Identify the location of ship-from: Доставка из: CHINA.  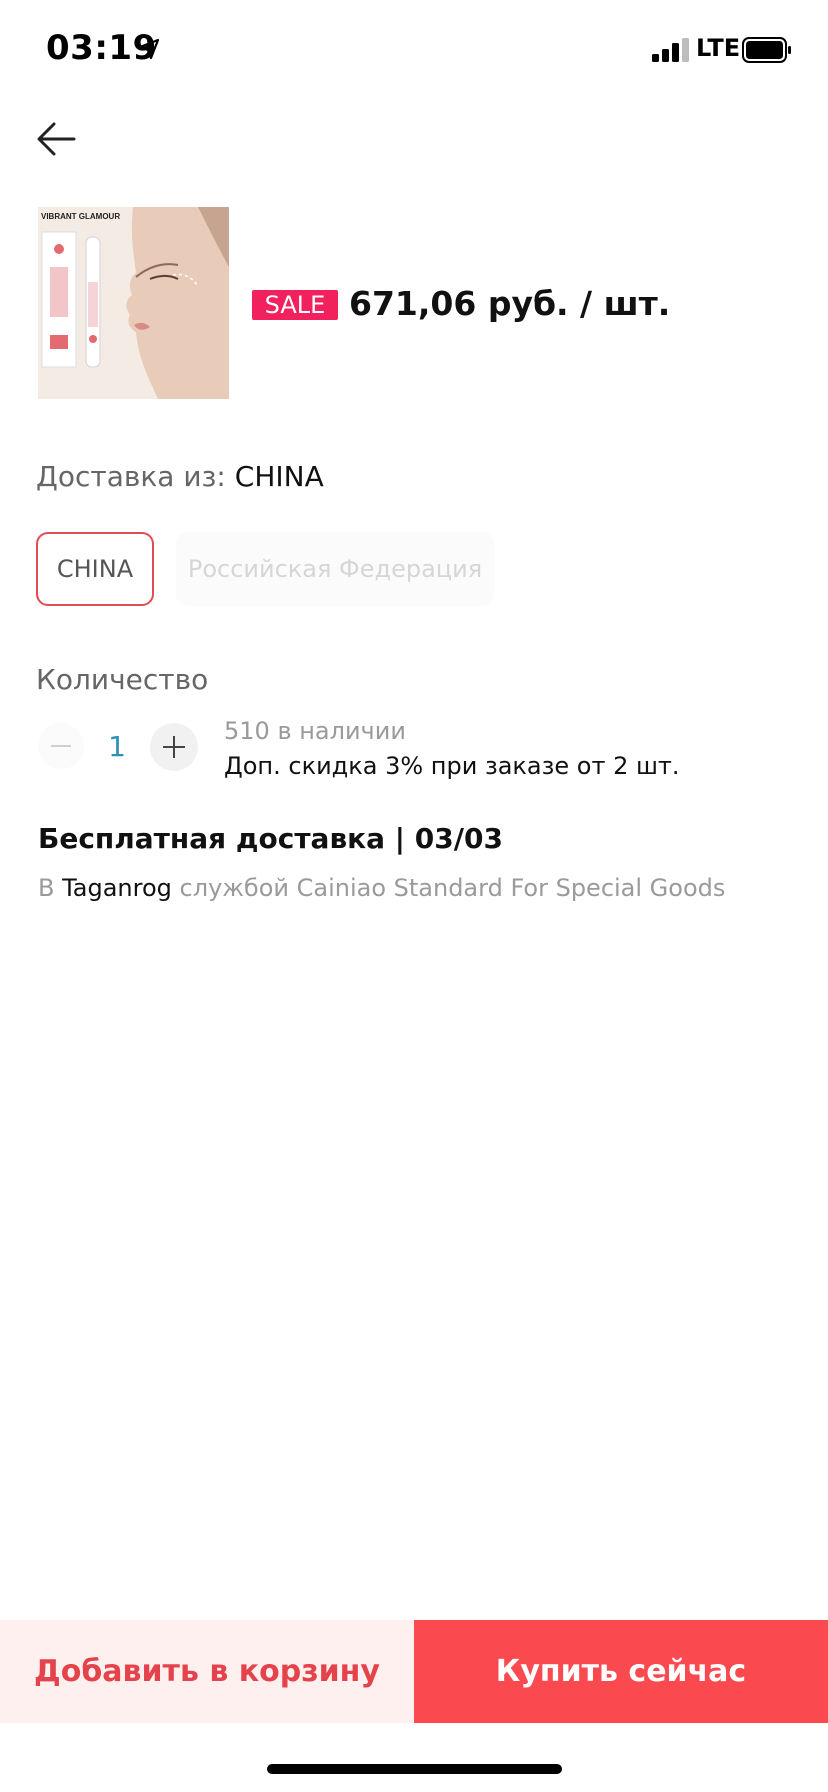
(180, 476).